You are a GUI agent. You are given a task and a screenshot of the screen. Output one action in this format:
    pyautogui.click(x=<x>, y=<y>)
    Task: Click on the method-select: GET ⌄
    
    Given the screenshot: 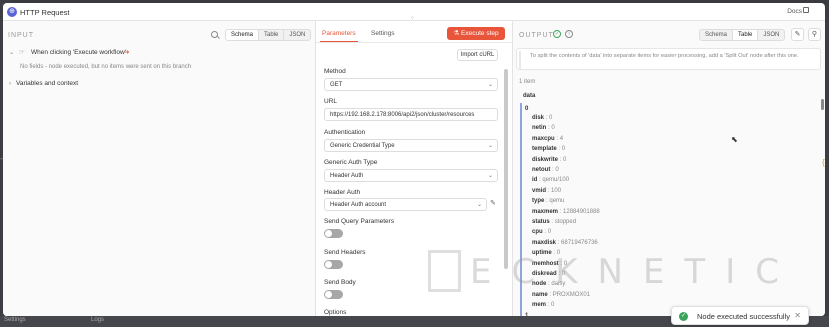 What is the action you would take?
    pyautogui.click(x=411, y=84)
    